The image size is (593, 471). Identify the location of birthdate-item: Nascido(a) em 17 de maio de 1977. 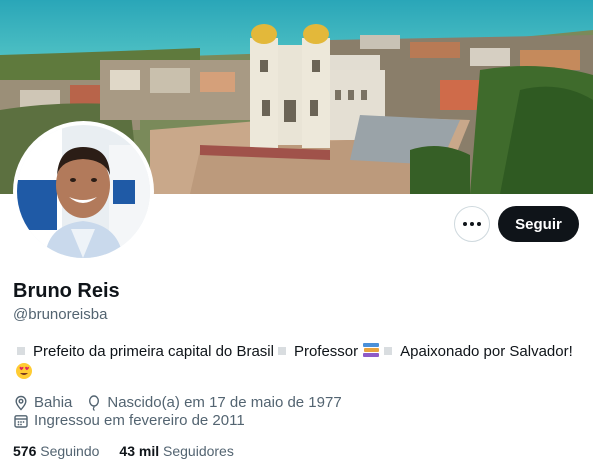
(214, 402).